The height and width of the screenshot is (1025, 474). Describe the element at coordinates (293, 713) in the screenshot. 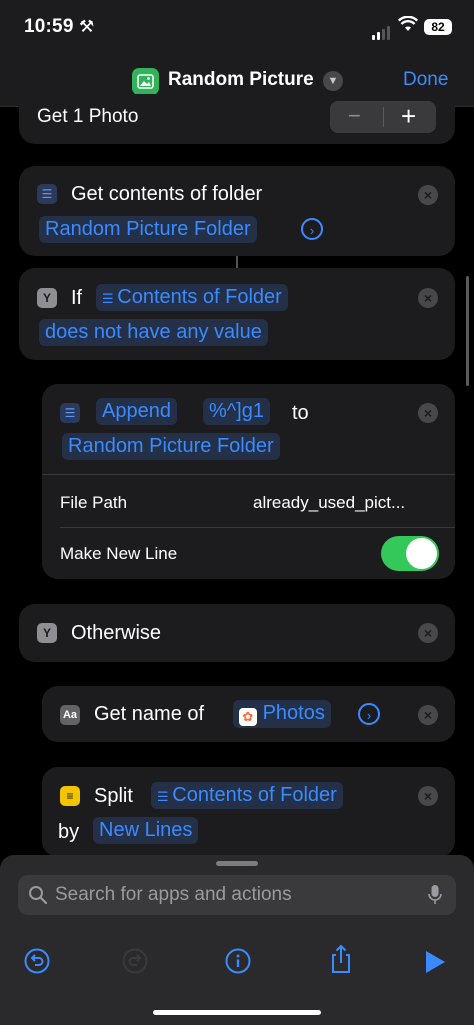

I see `photos-token-label: Photos` at that location.